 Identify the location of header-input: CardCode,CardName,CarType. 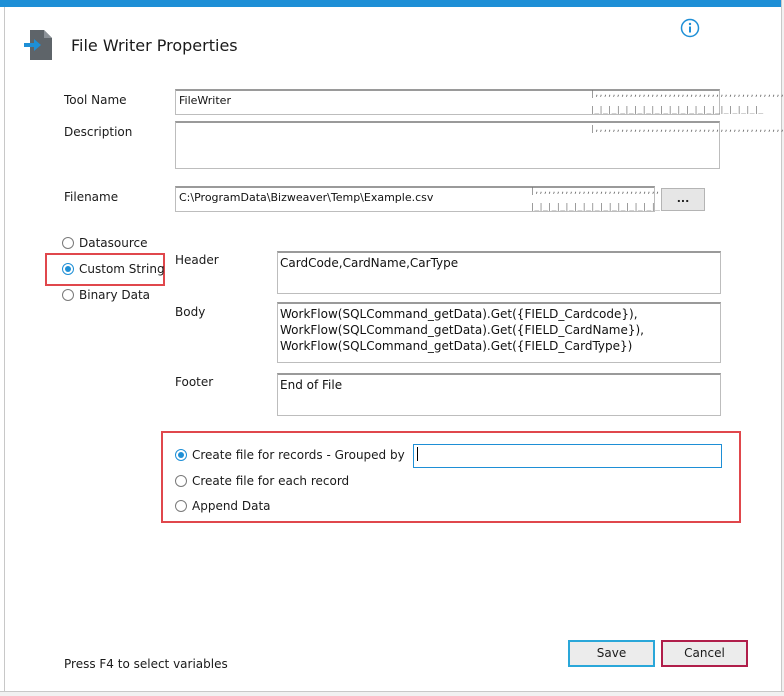
(499, 272).